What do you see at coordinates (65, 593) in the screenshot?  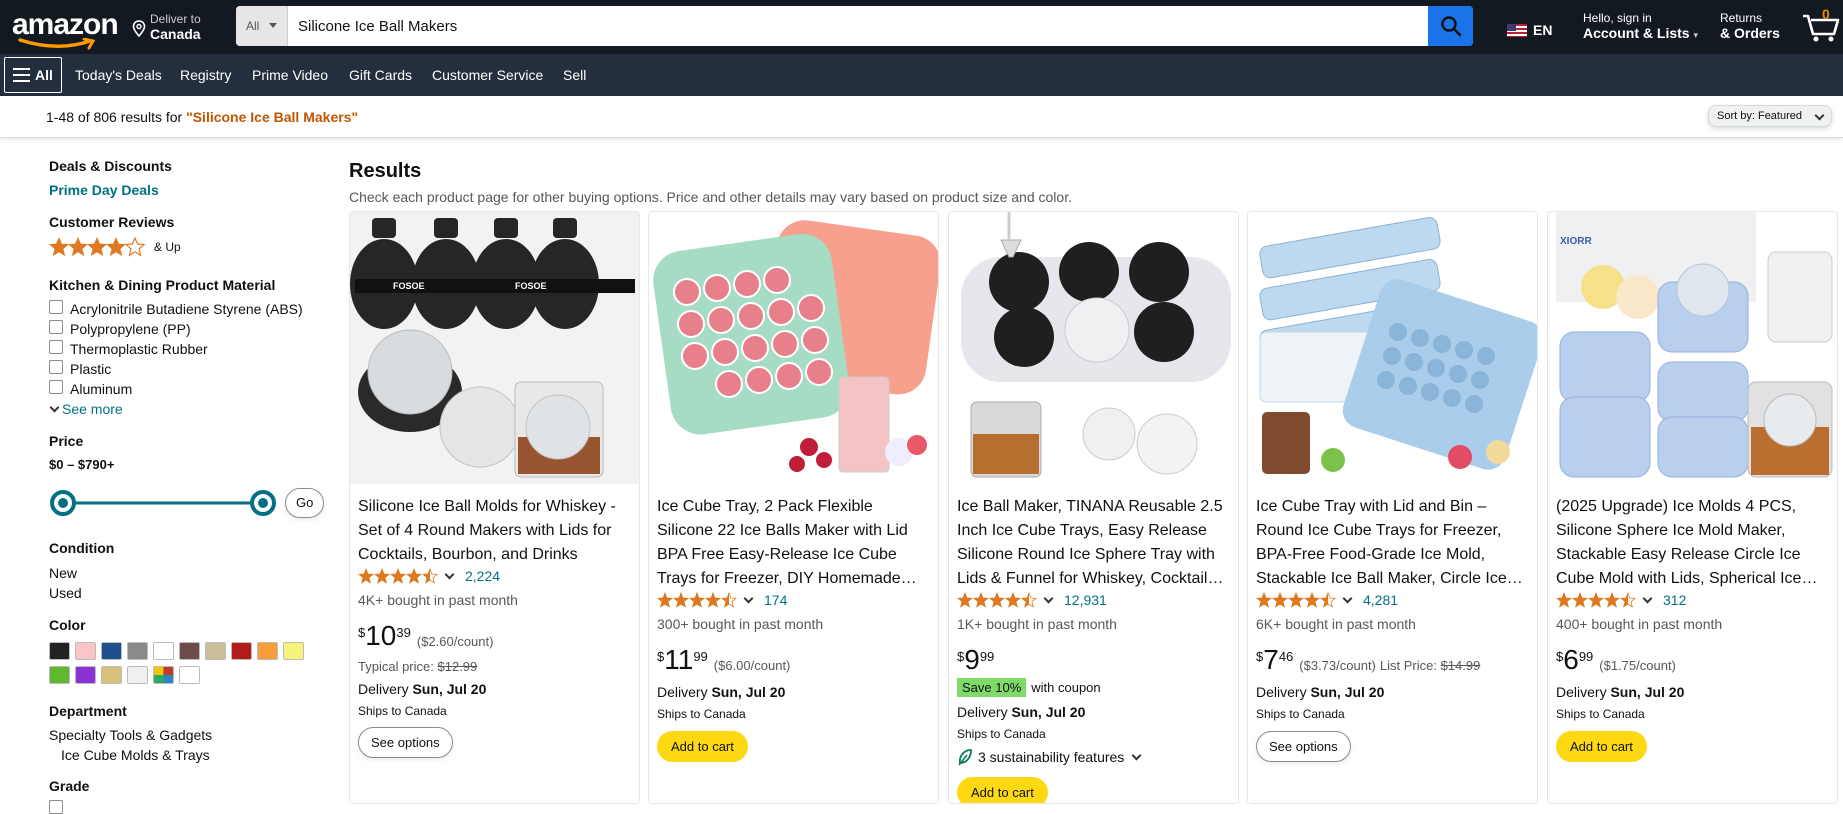 I see `condition-used: Used` at bounding box center [65, 593].